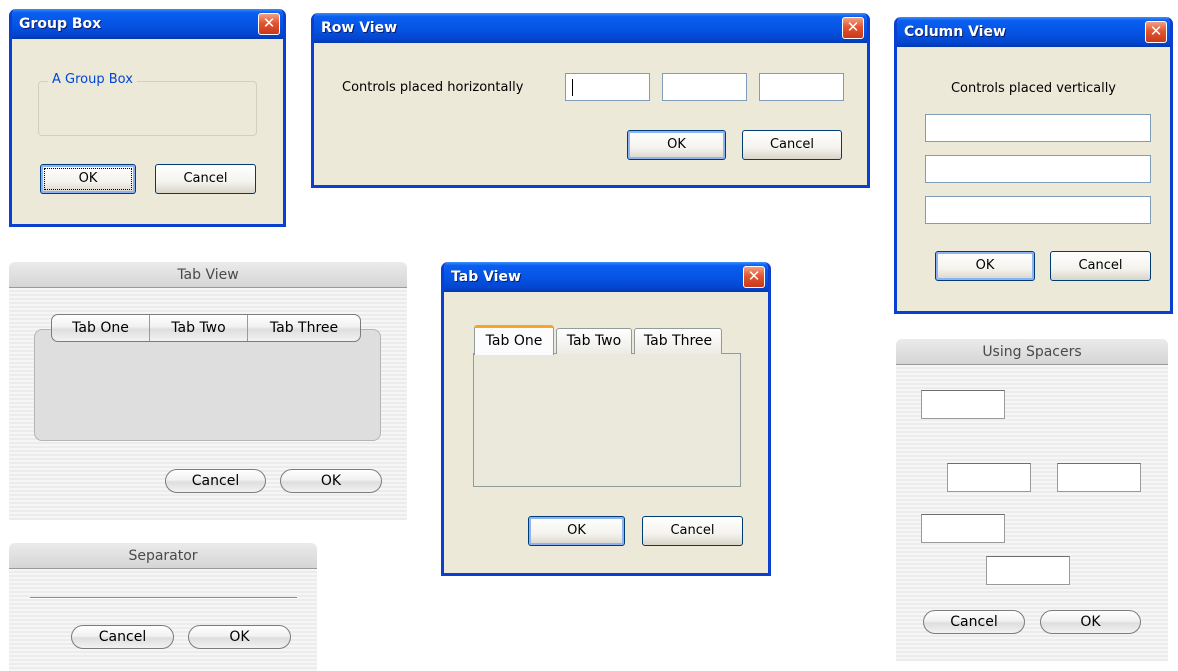 The image size is (1178, 671). What do you see at coordinates (92, 79) in the screenshot?
I see `group-box-label: A Group Box` at bounding box center [92, 79].